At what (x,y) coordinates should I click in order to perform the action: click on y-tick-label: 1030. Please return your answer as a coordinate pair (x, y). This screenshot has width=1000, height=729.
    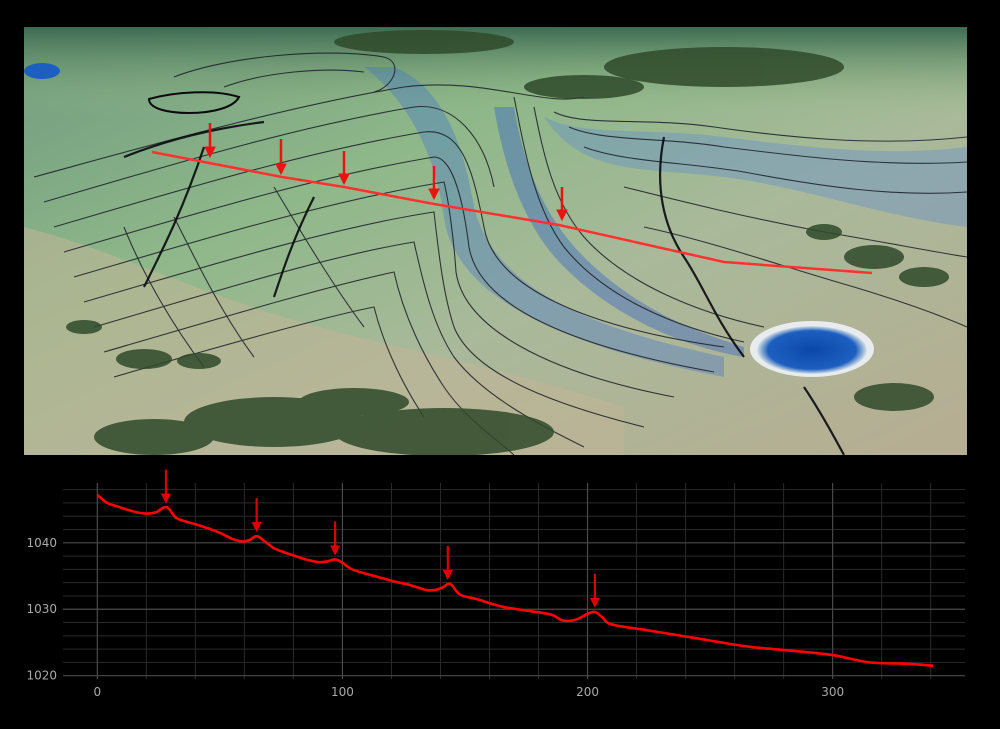
    Looking at the image, I should click on (41, 609).